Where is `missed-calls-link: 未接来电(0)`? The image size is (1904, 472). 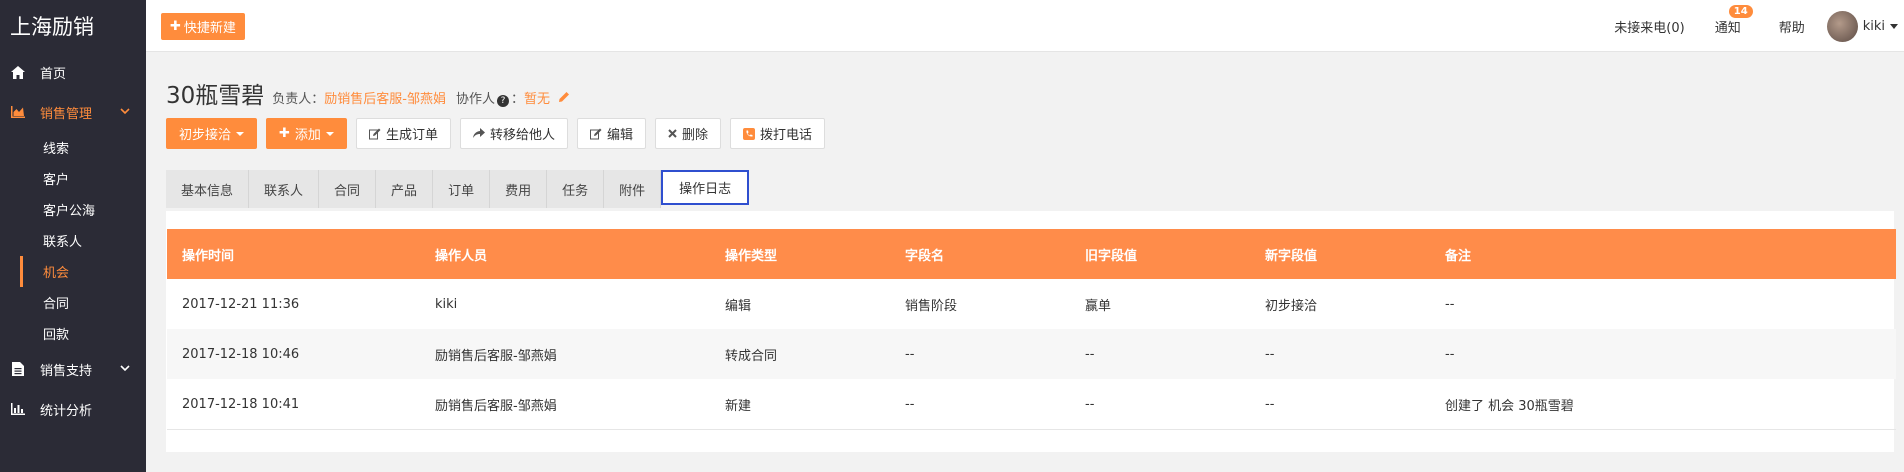
missed-calls-link: 未接来电(0) is located at coordinates (1649, 26).